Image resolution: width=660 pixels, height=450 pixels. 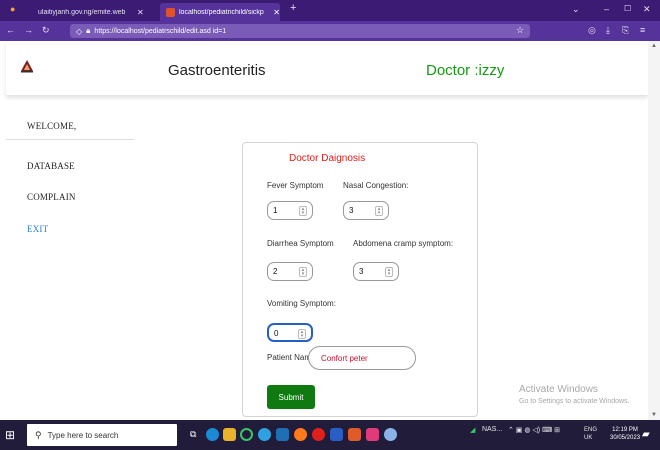 What do you see at coordinates (70, 139) in the screenshot?
I see `sidebar-divider` at bounding box center [70, 139].